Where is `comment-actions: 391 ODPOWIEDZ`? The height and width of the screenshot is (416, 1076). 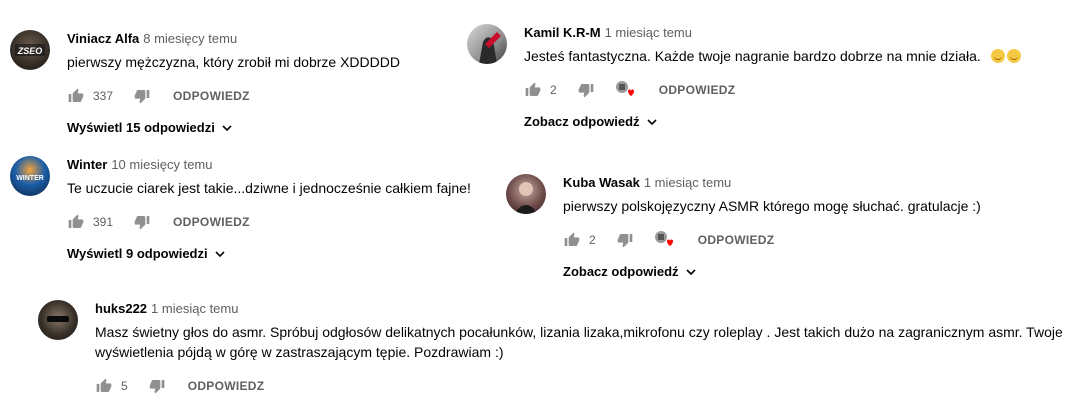
comment-actions: 391 ODPOWIEDZ is located at coordinates (269, 222).